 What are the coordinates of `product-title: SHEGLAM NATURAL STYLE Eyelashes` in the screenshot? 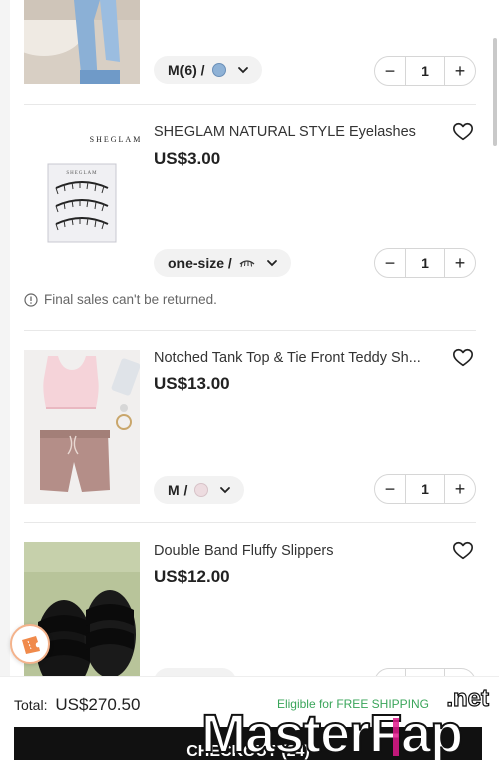 It's located at (296, 132).